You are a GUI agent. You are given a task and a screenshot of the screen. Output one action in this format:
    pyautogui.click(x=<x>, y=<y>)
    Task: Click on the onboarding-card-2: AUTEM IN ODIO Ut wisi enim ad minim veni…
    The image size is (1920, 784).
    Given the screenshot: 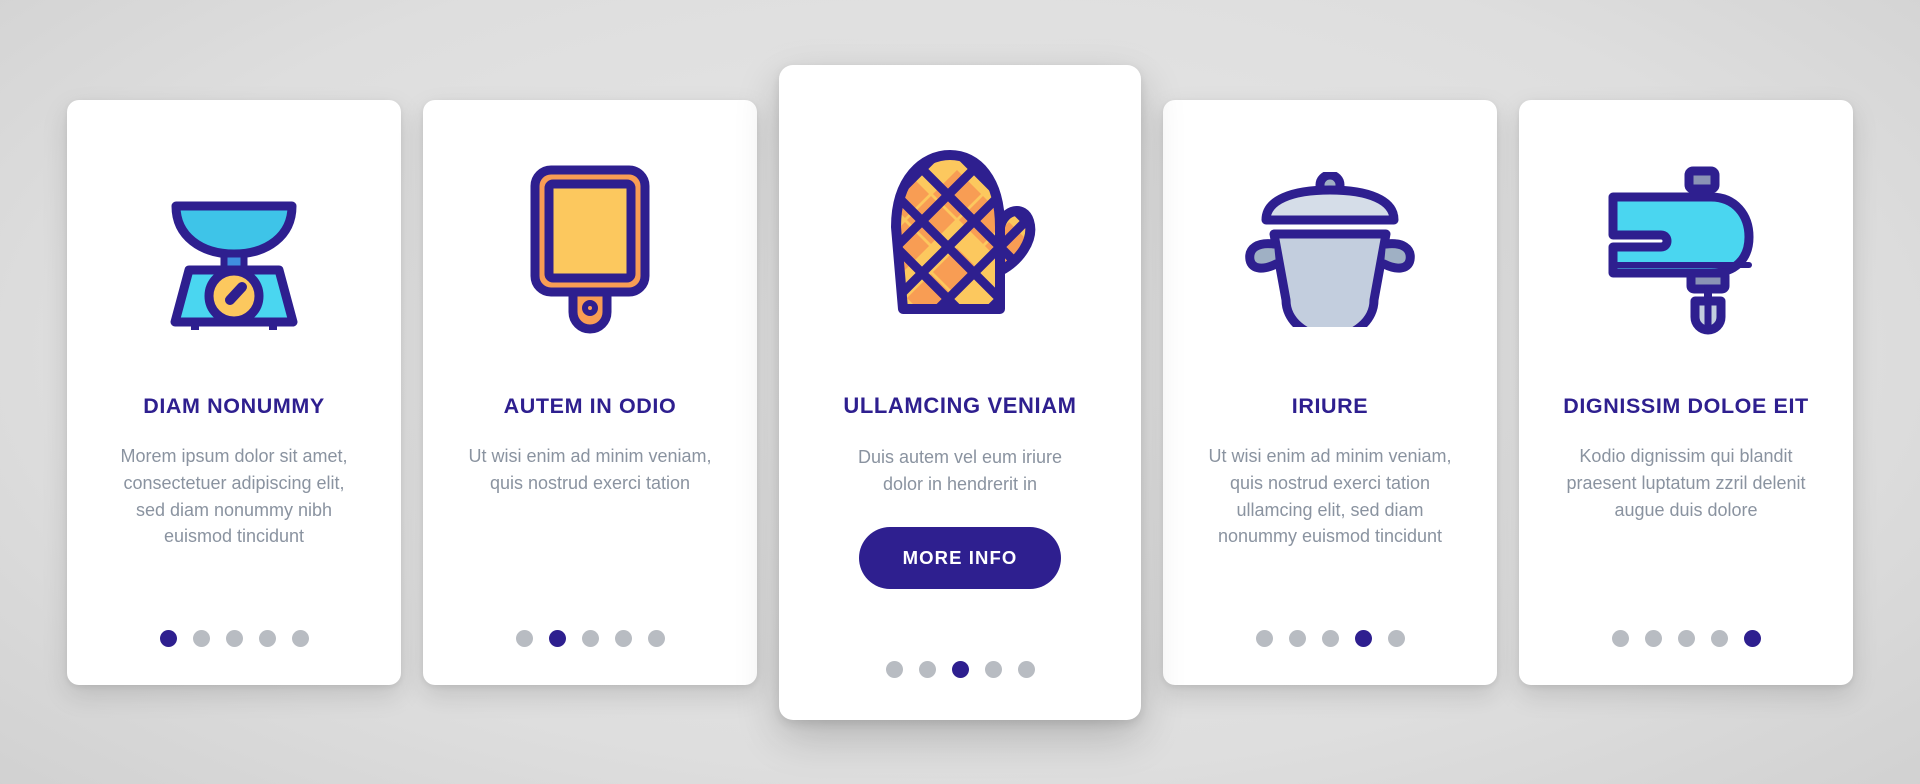 What is the action you would take?
    pyautogui.click(x=590, y=392)
    